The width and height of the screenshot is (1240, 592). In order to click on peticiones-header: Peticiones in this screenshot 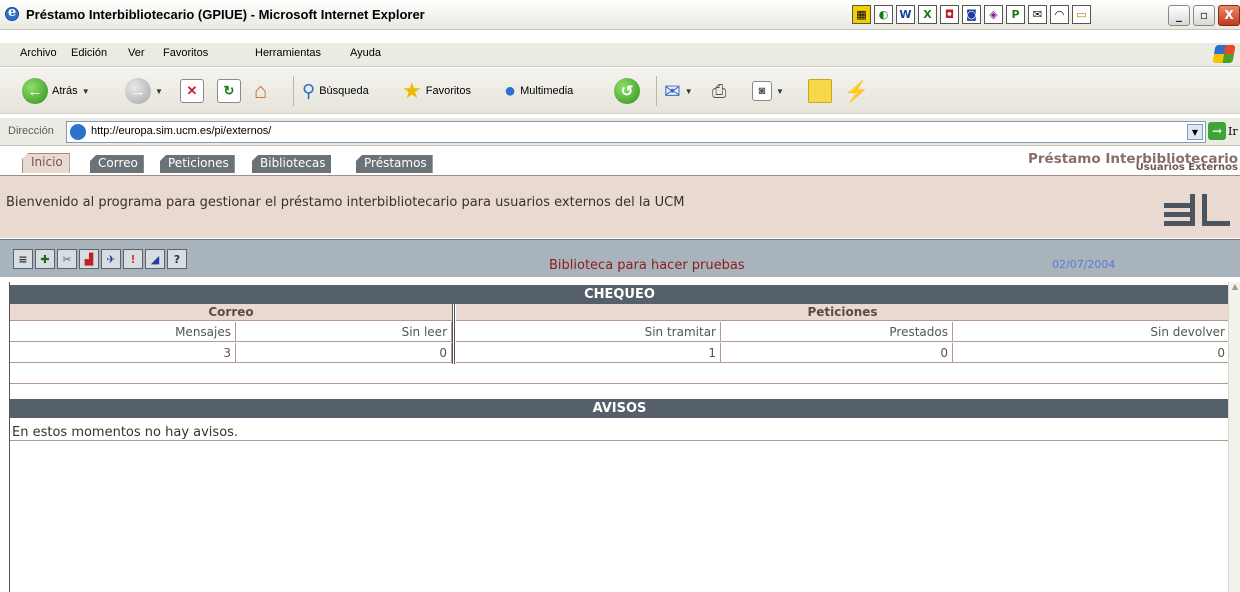, I will do `click(842, 312)`.